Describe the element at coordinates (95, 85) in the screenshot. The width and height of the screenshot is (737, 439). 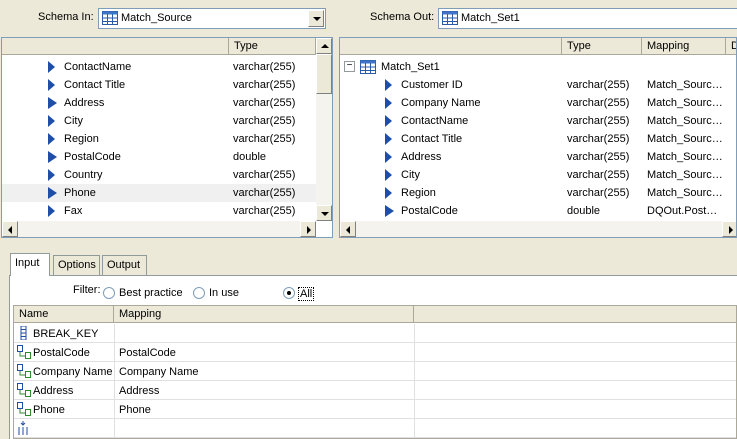
I see `field-name: Contact Title` at that location.